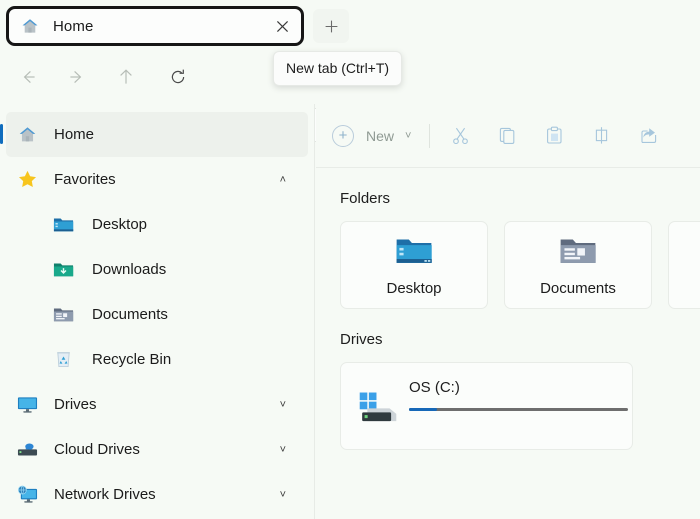 The image size is (700, 519). I want to click on sidebar-item-label: Drives, so click(75, 404).